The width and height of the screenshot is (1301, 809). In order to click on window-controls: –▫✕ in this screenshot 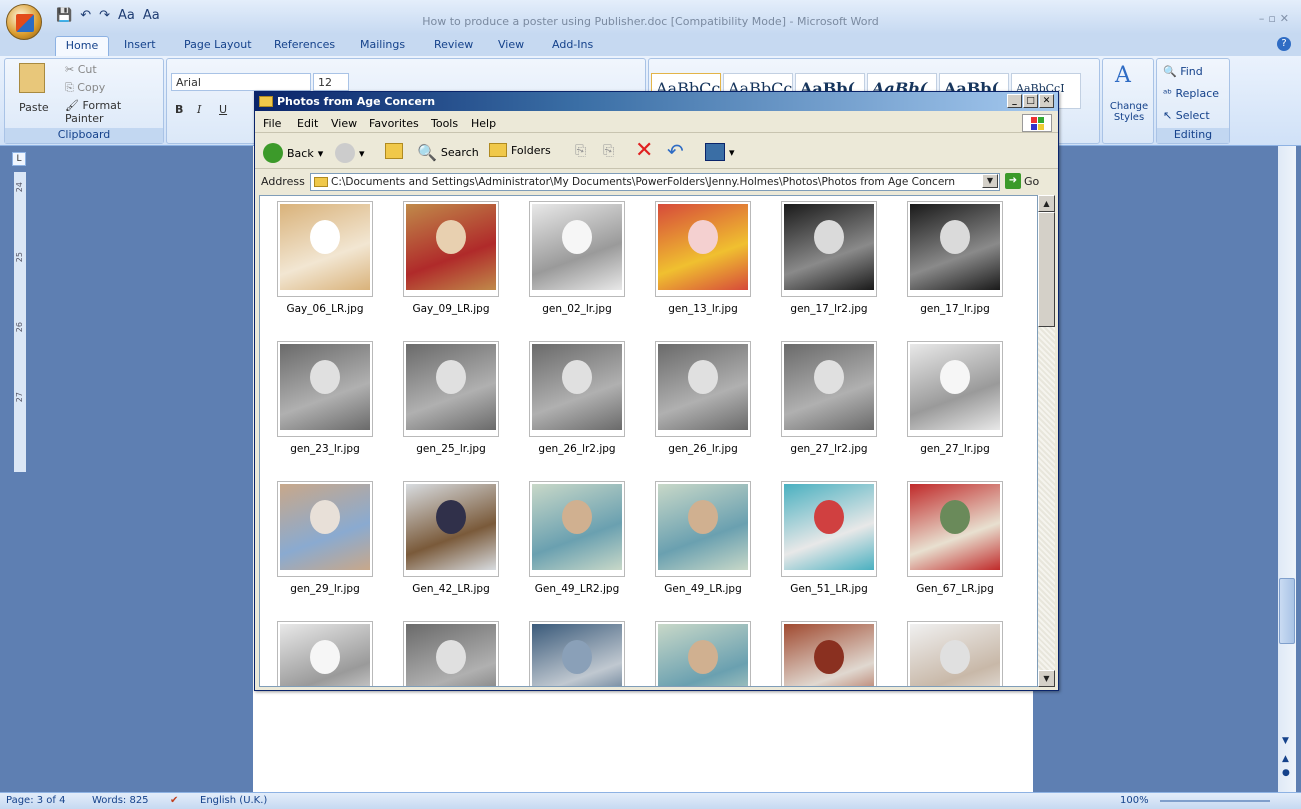, I will do `click(1276, 18)`.